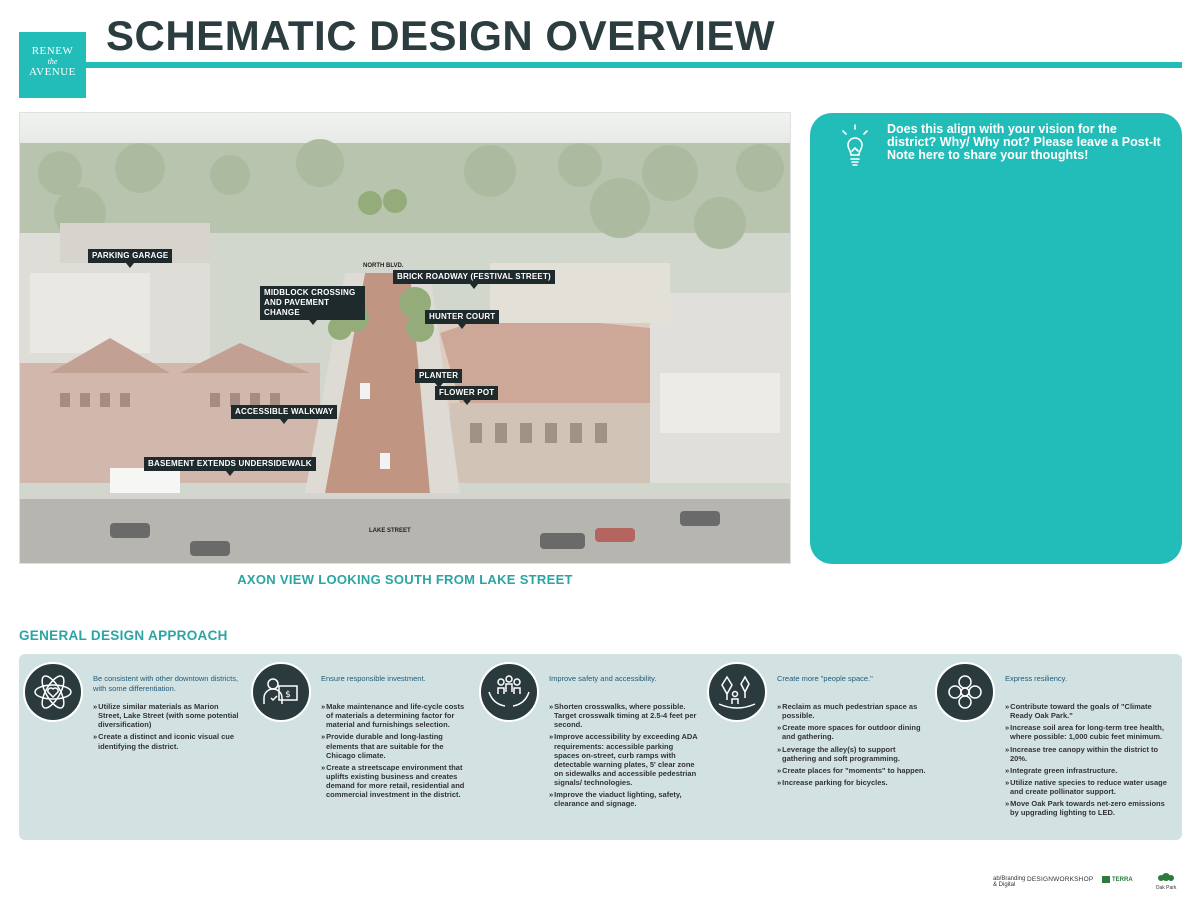  I want to click on logo-line-3: AVENUE, so click(52, 72).